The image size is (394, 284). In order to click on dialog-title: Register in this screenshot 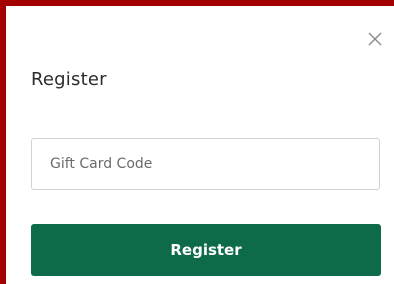, I will do `click(69, 79)`.